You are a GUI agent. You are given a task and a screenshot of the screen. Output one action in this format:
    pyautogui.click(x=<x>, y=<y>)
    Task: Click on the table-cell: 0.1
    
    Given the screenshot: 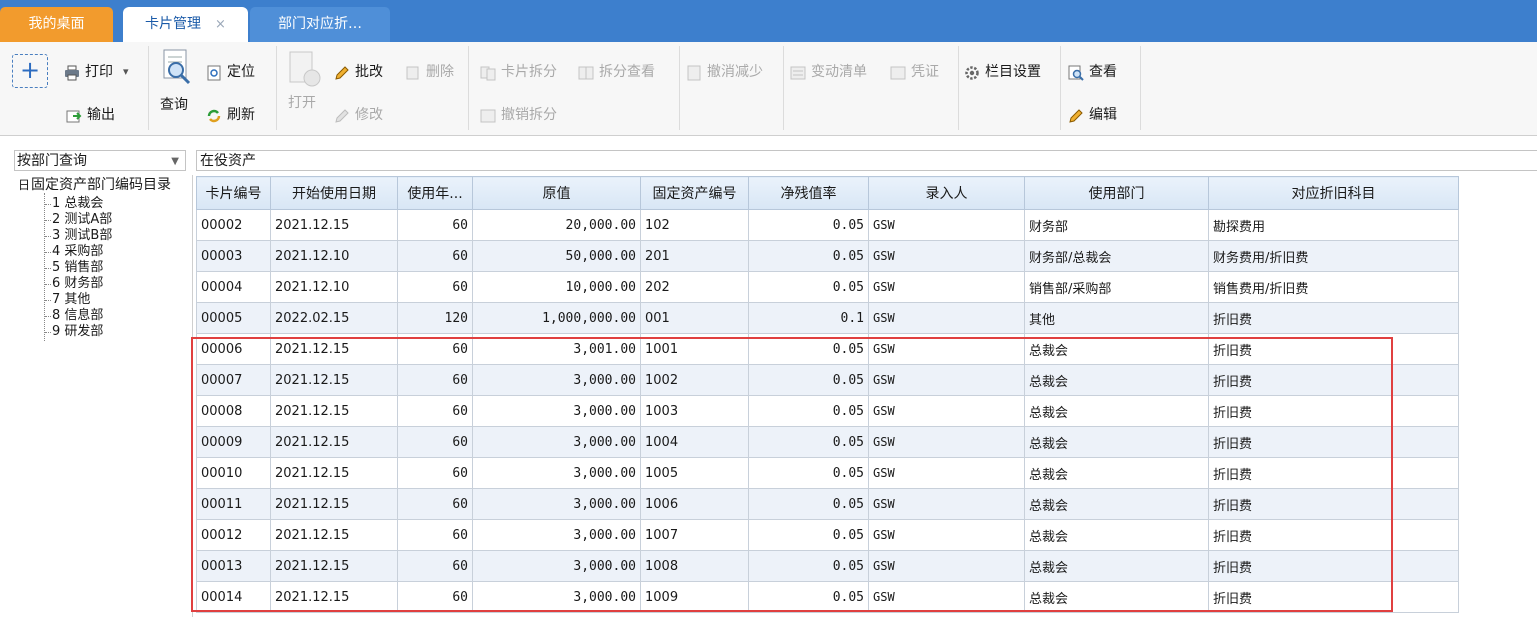 What is the action you would take?
    pyautogui.click(x=808, y=318)
    